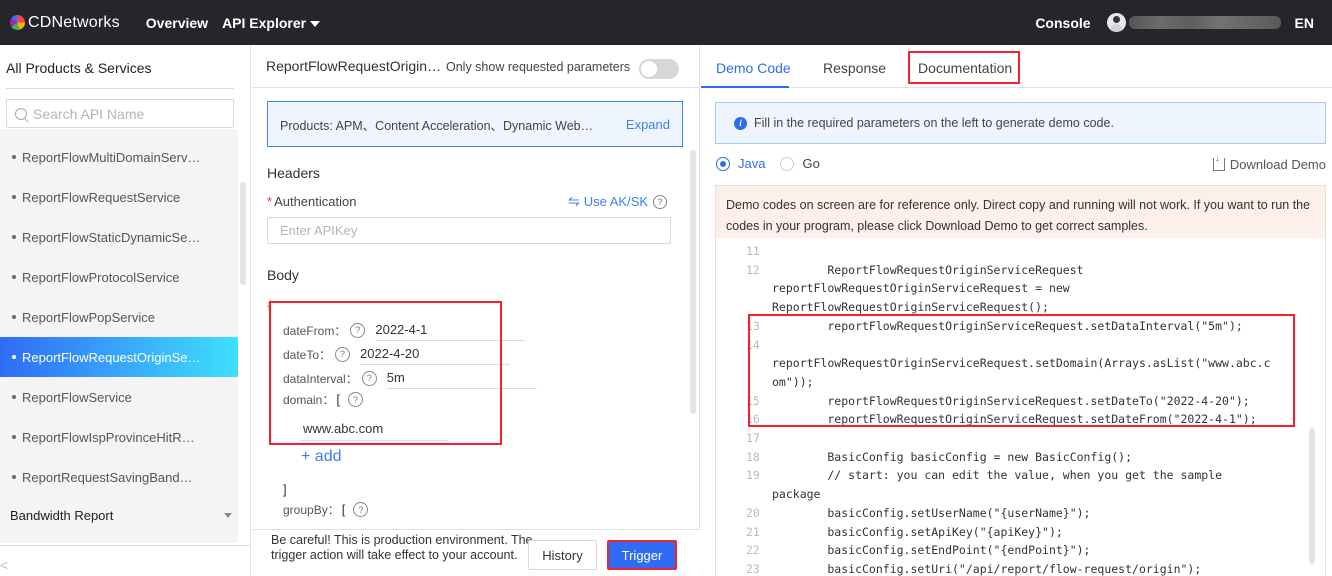 The height and width of the screenshot is (576, 1332). I want to click on sidebar-api-item: ReportFlowProtocolService, so click(119, 277).